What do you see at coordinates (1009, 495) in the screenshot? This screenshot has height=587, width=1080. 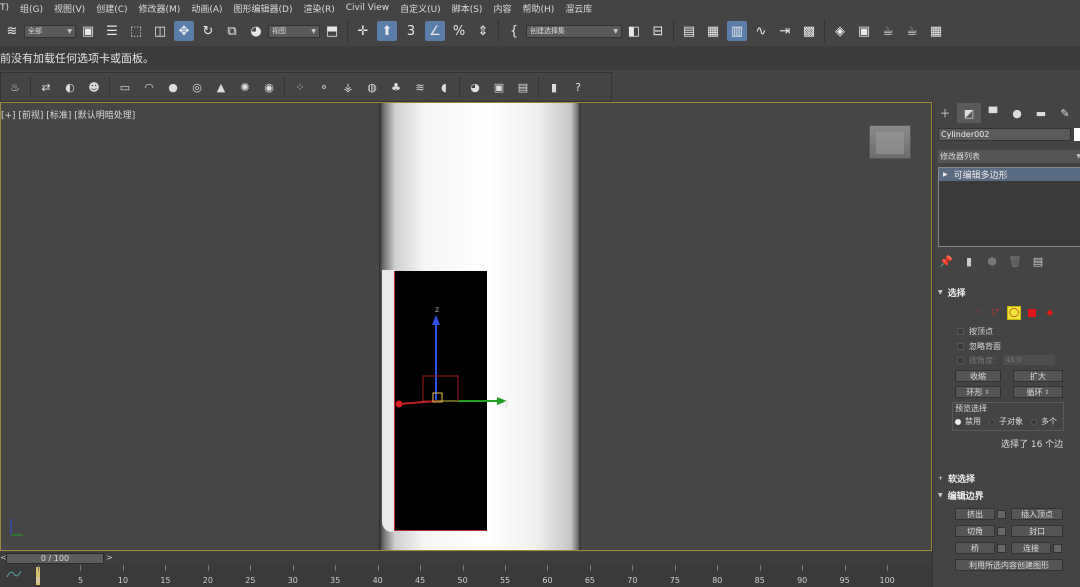 I see `edit-borders-rollout-header: ▼ 编辑边界` at bounding box center [1009, 495].